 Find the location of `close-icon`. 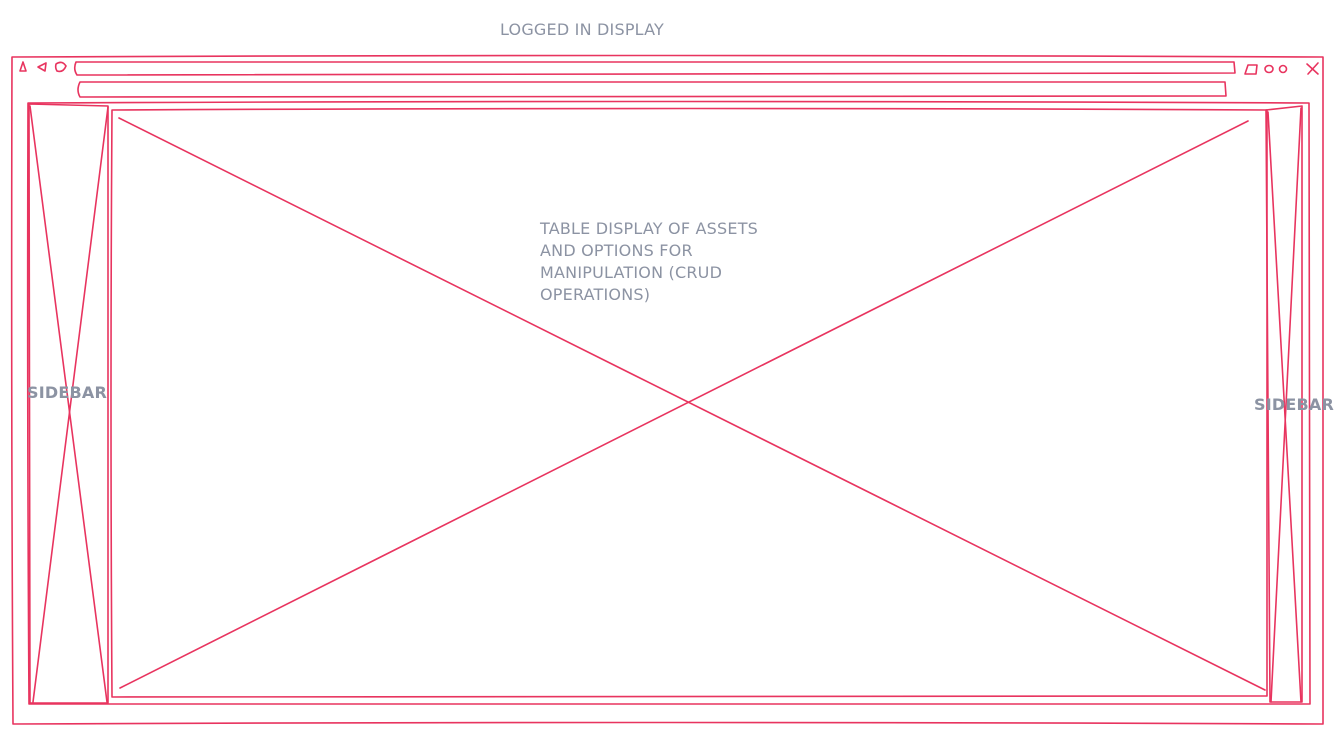

close-icon is located at coordinates (1312, 68).